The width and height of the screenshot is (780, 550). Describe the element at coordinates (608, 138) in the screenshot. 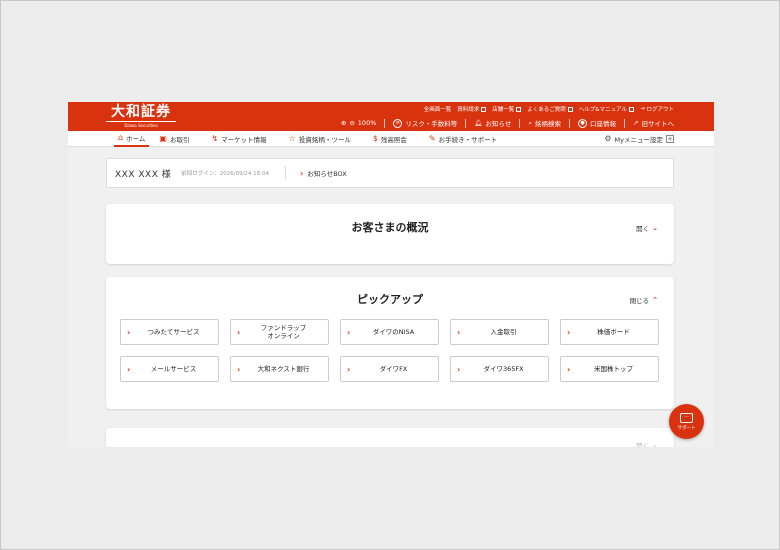

I see `gear-icon: ⚙` at that location.